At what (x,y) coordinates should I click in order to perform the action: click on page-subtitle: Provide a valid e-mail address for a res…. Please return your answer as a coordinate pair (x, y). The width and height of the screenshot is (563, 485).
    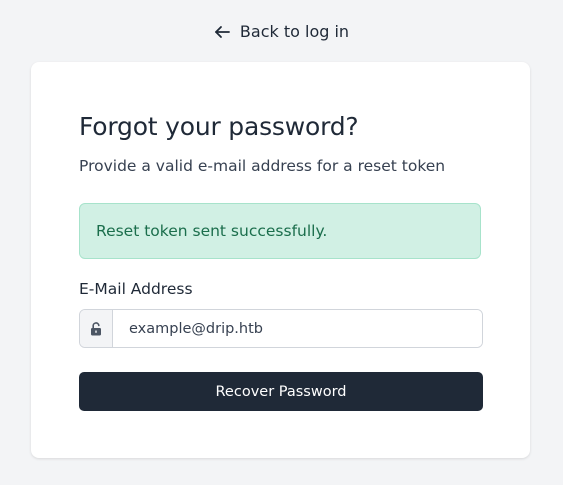
    Looking at the image, I should click on (262, 166).